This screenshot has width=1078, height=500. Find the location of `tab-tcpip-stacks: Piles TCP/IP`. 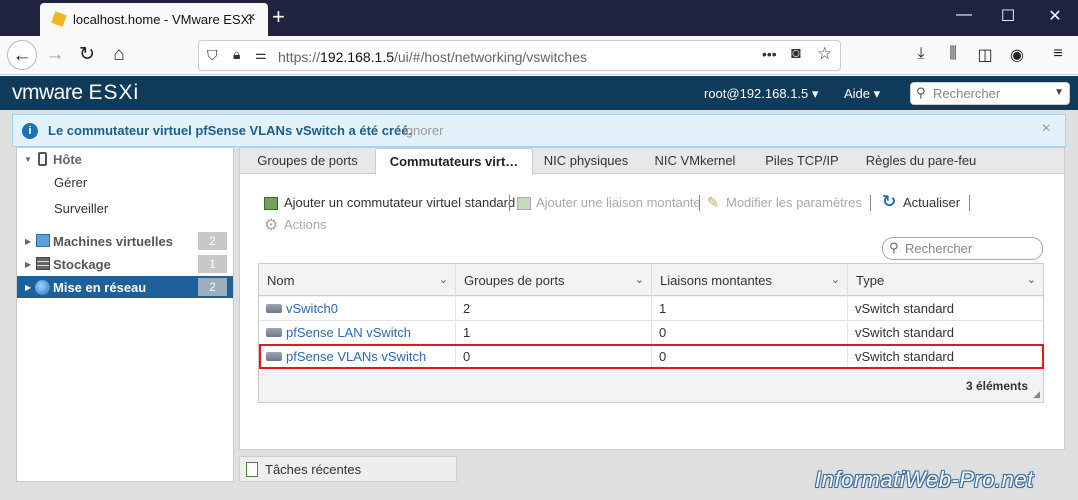

tab-tcpip-stacks: Piles TCP/IP is located at coordinates (802, 161).